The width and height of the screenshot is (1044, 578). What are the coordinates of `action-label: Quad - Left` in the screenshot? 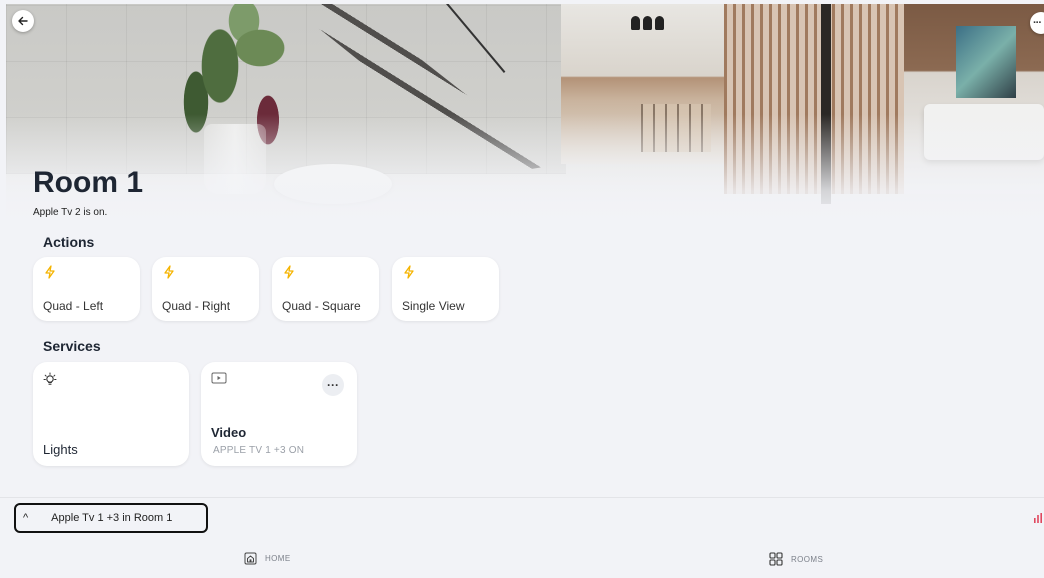 It's located at (73, 306).